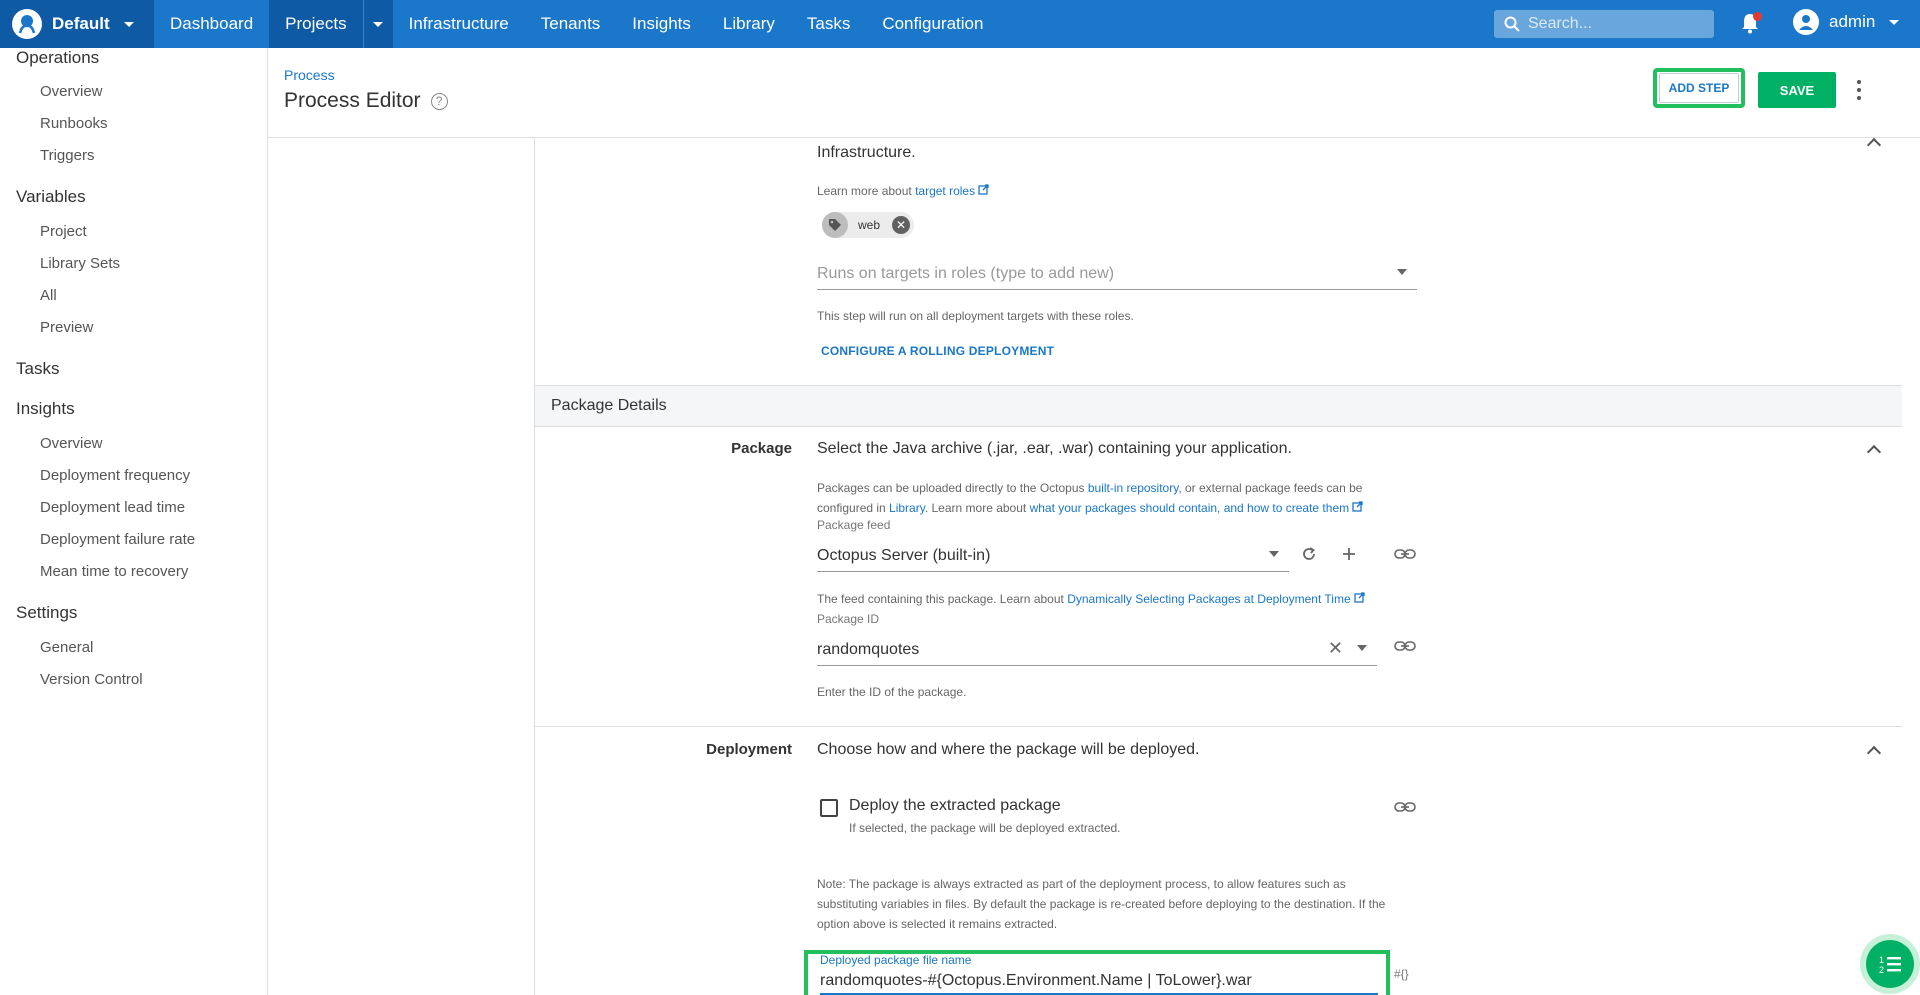 This screenshot has width=1920, height=995. Describe the element at coordinates (1097, 639) in the screenshot. I see `package-id-input: Package ID randomquotes ✕` at that location.